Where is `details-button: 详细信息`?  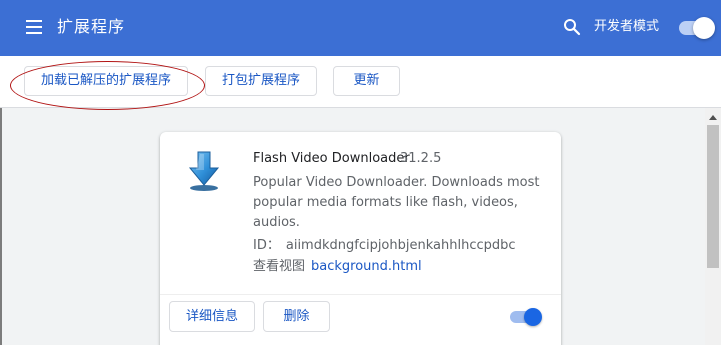 details-button: 详细信息 is located at coordinates (212, 316).